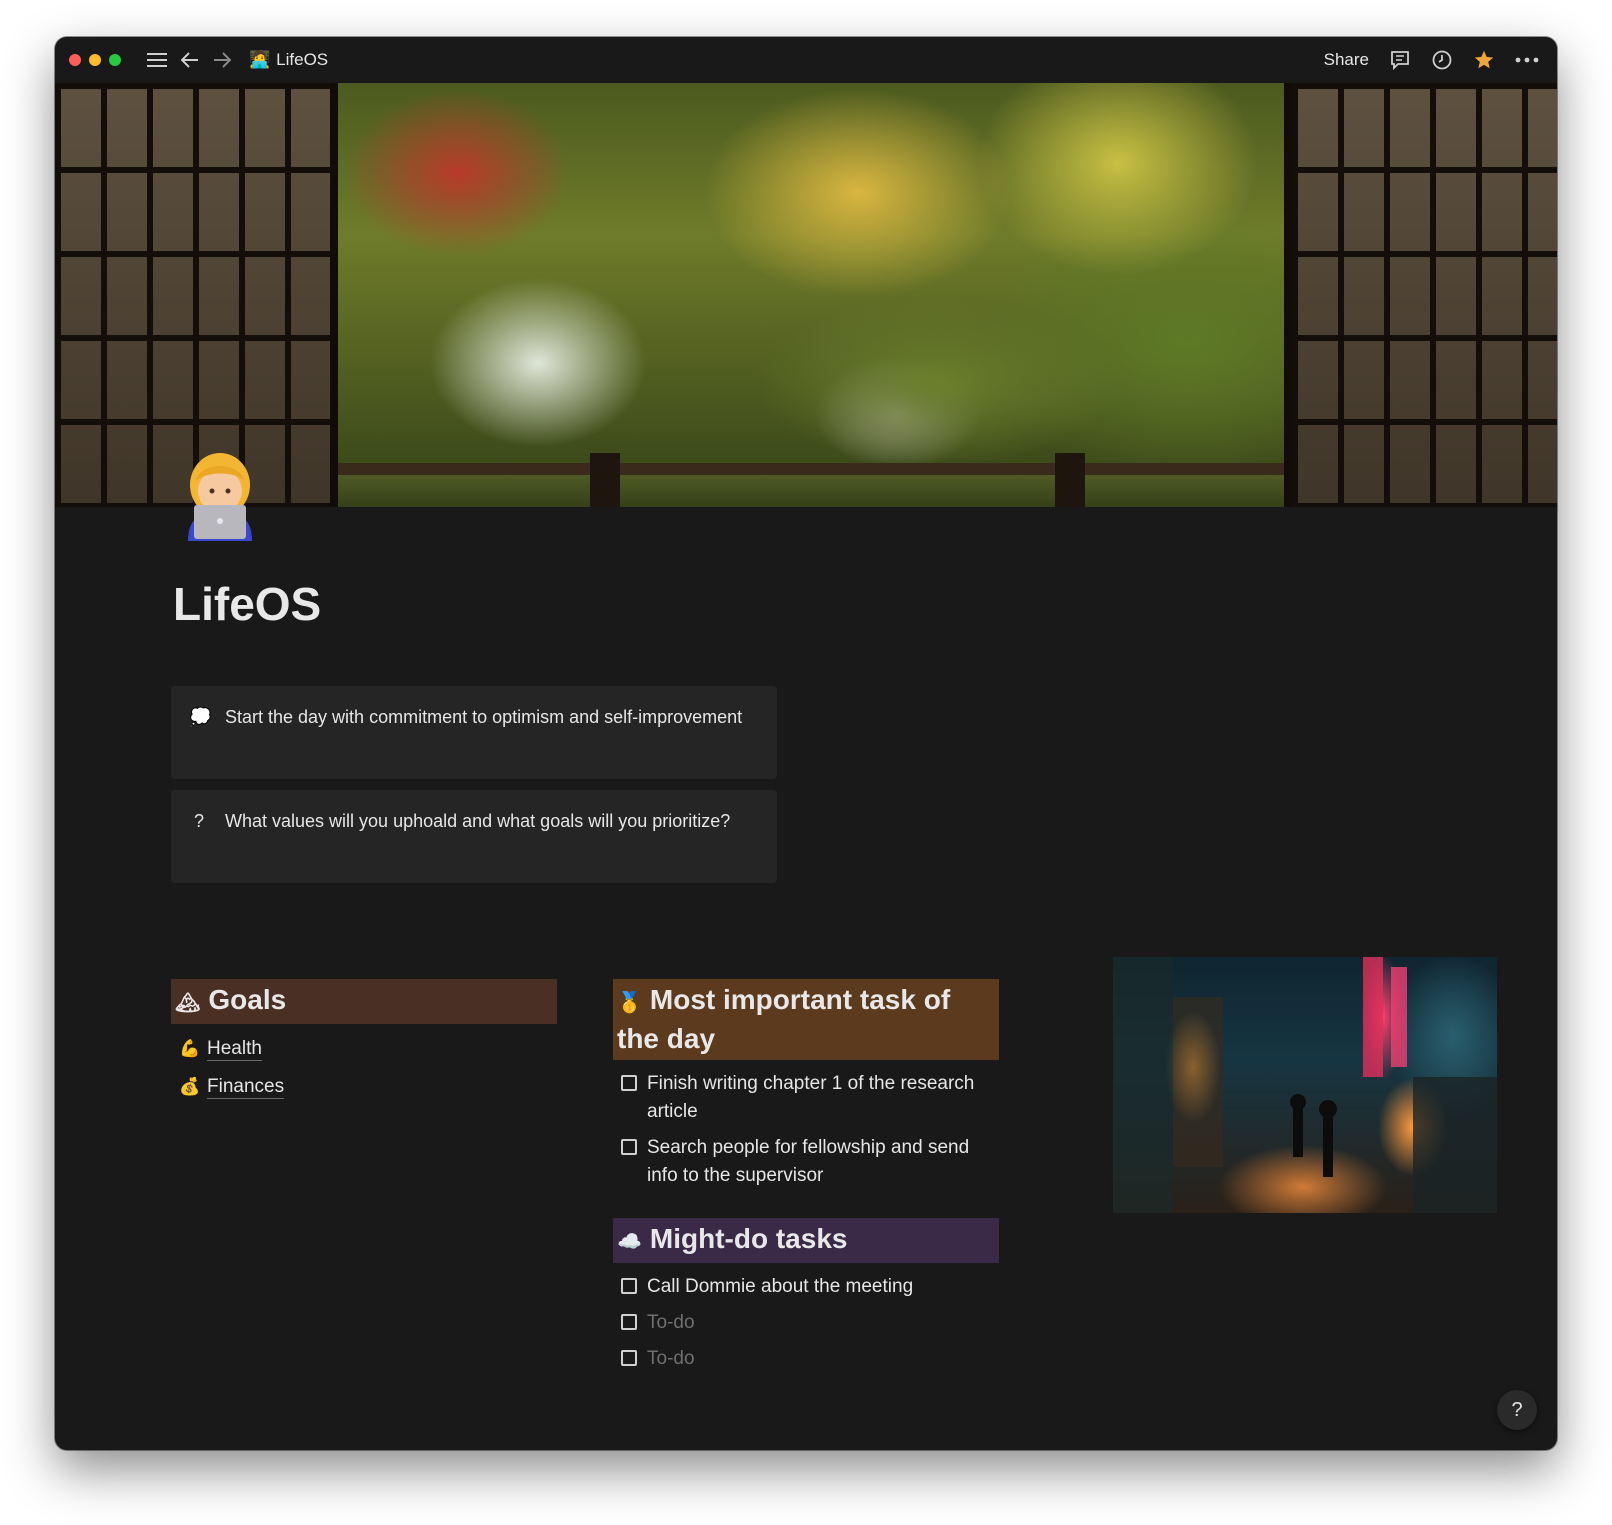 Image resolution: width=1612 pixels, height=1525 pixels. I want to click on window-controls, so click(95, 60).